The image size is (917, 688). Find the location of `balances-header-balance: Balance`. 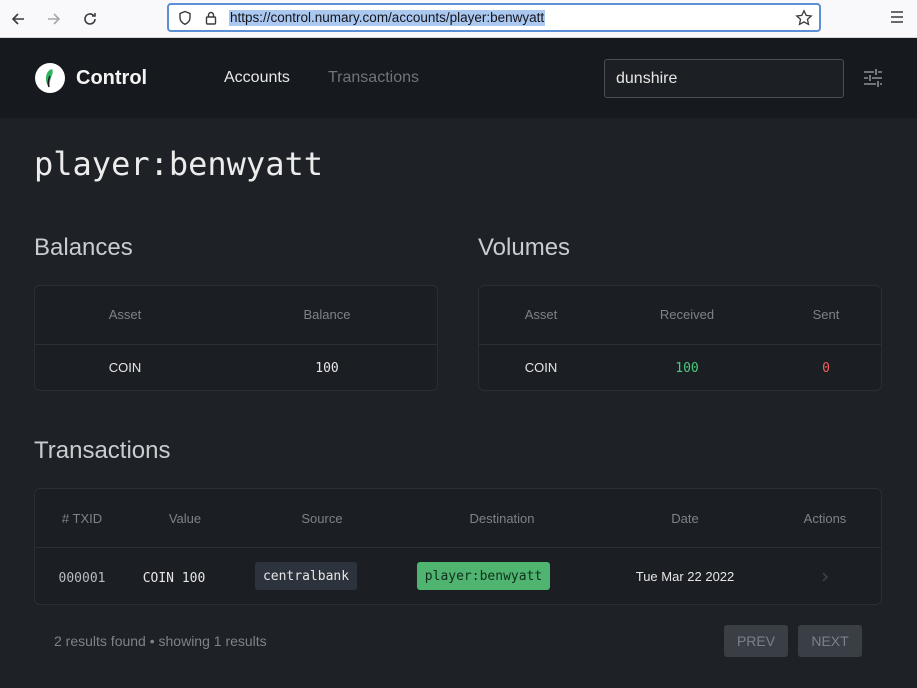

balances-header-balance: Balance is located at coordinates (327, 314).